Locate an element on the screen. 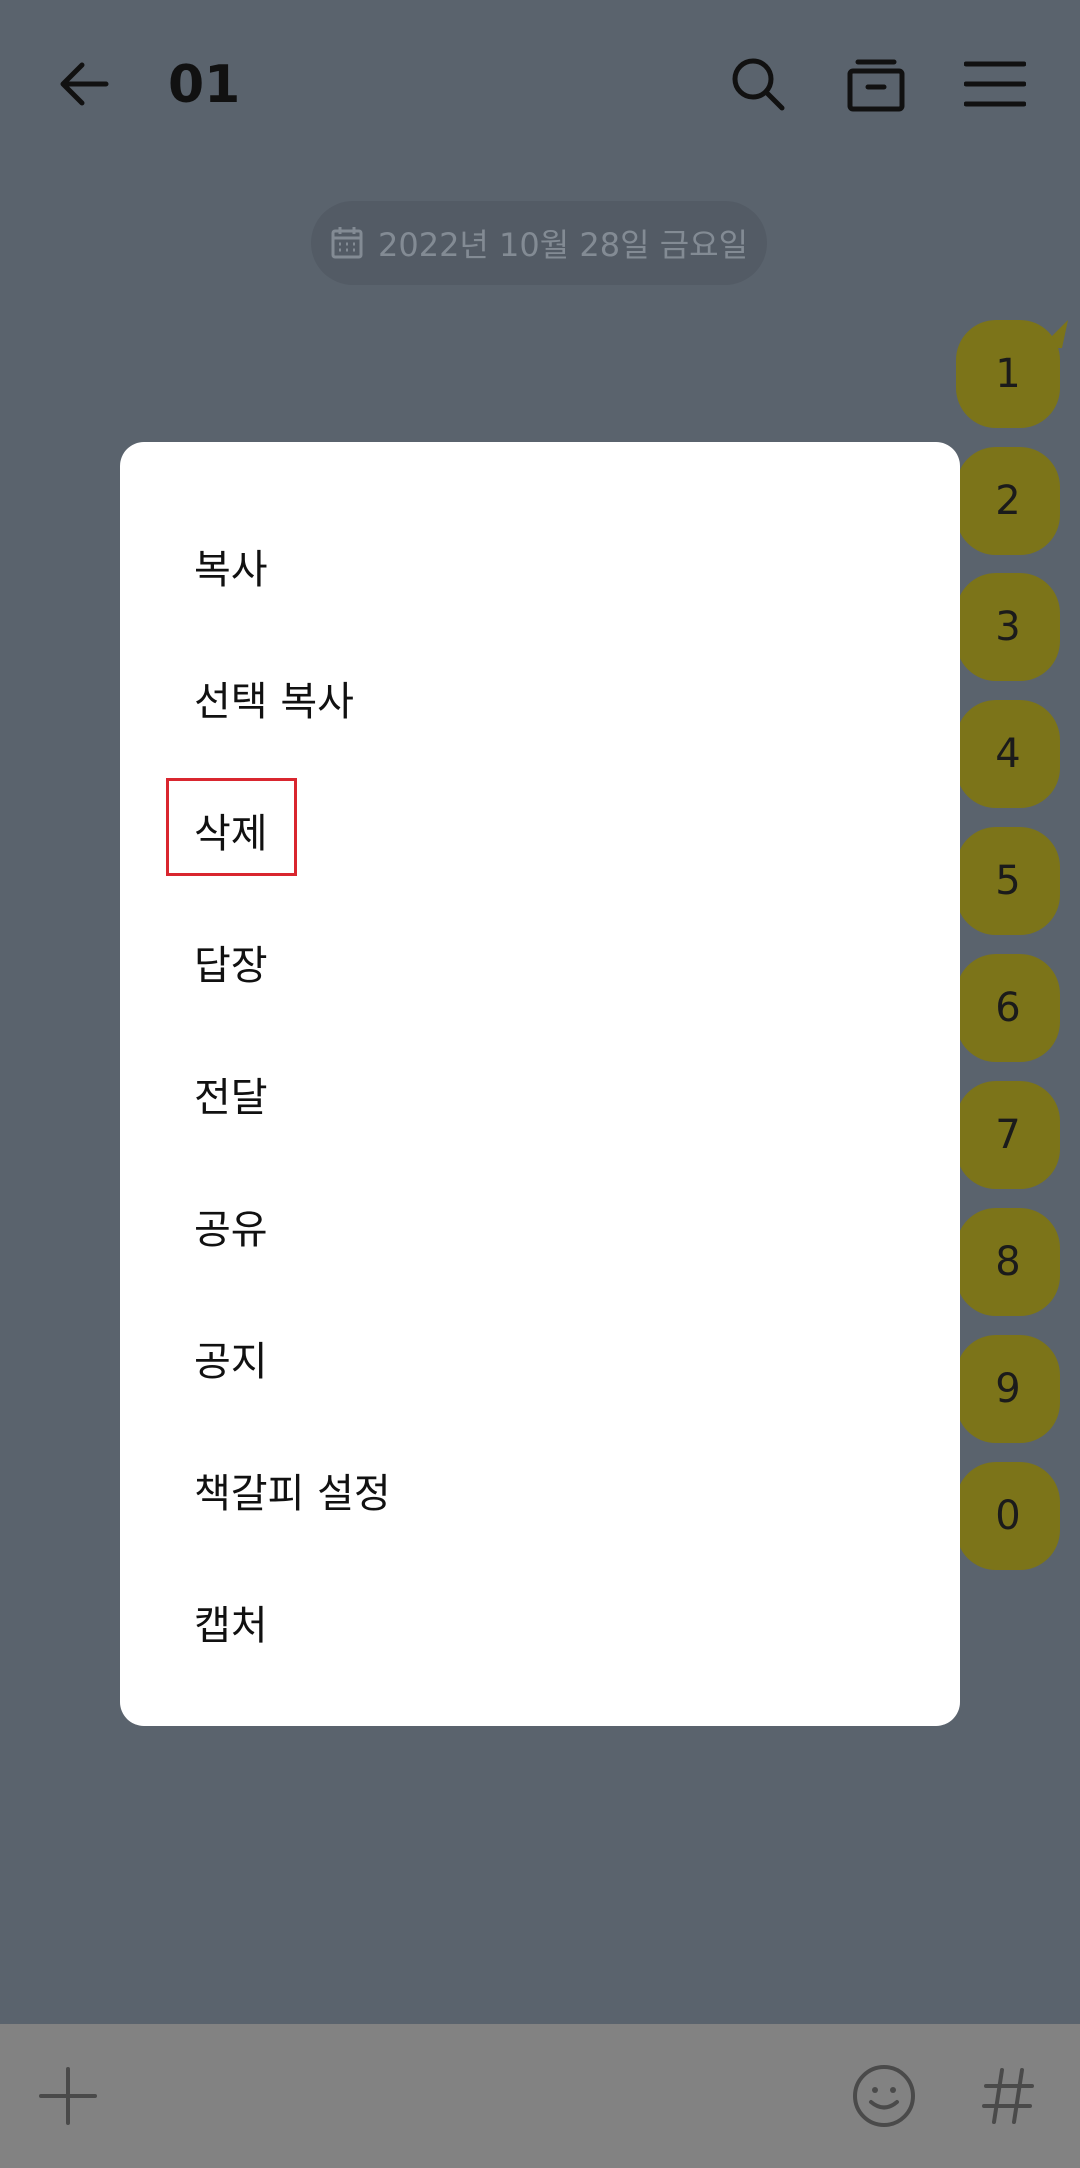 The height and width of the screenshot is (2168, 1080). search-button is located at coordinates (758, 84).